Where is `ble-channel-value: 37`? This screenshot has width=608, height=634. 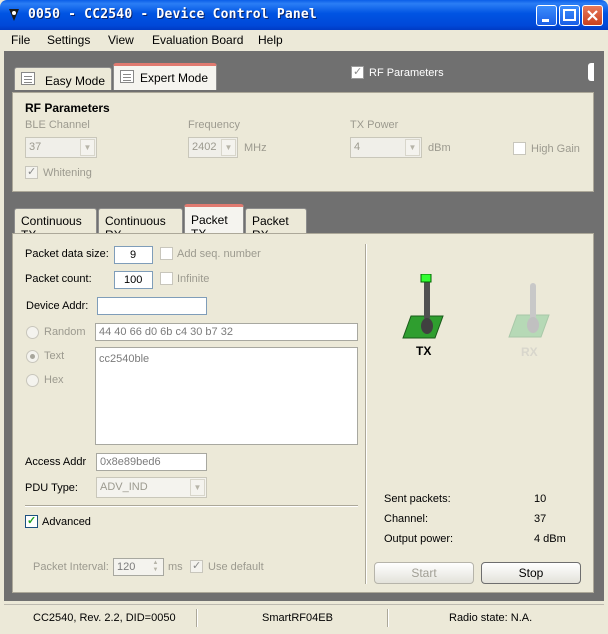 ble-channel-value: 37 is located at coordinates (35, 147).